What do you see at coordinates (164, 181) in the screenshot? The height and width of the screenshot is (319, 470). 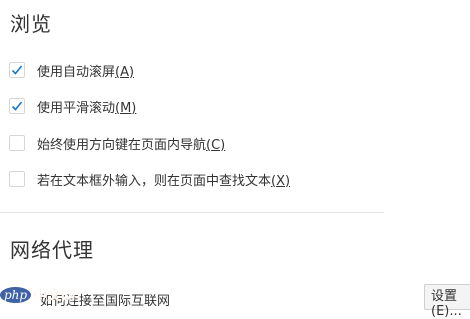 I see `search-on-type-label: 若在文本框外输入，则在页面中查找文本(X)` at bounding box center [164, 181].